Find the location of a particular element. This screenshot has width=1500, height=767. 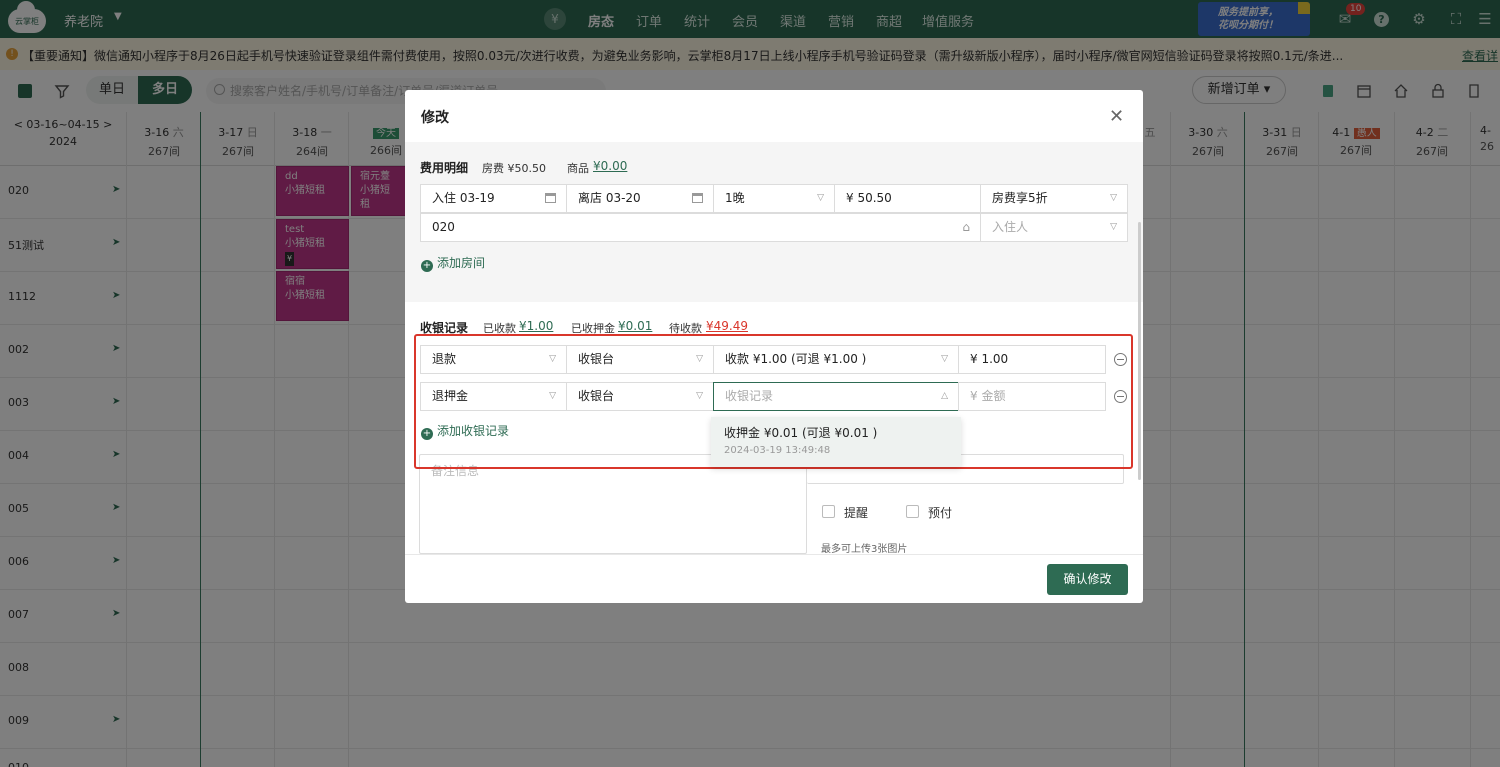

nights-value: 1晚 is located at coordinates (735, 198).